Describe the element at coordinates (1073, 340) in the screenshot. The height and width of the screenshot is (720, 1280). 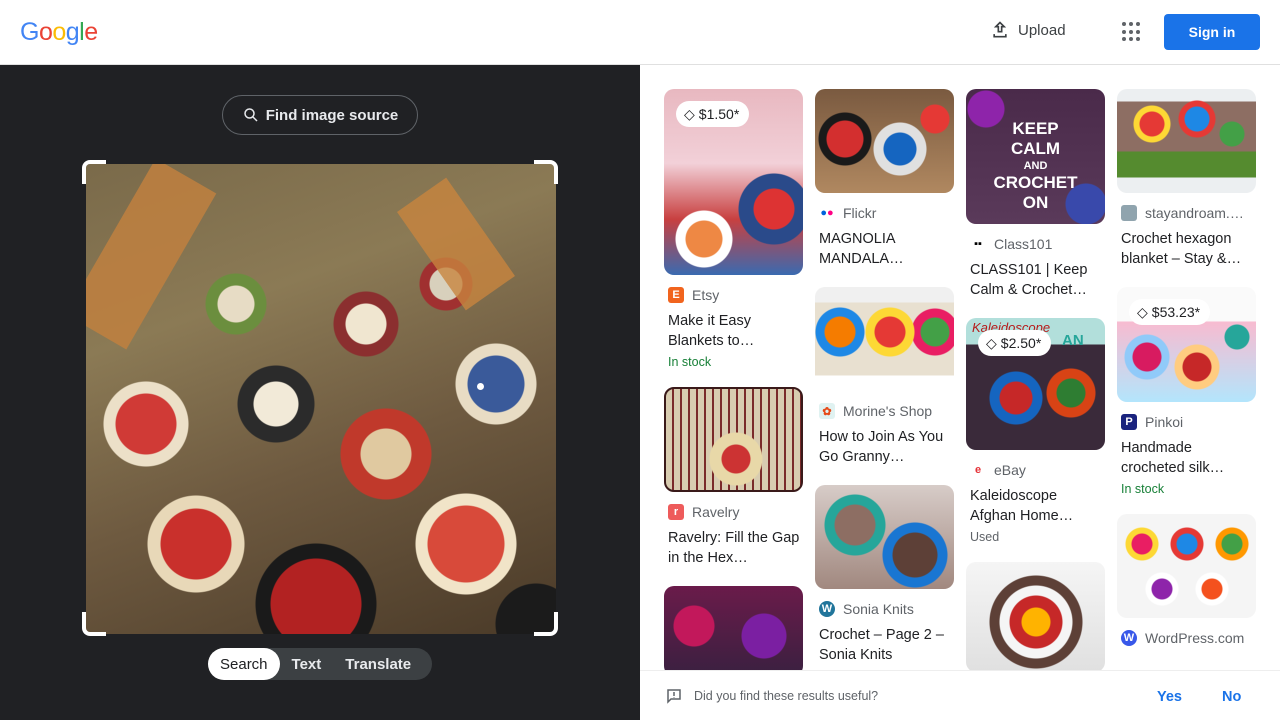
I see `thumb-text: AN` at that location.